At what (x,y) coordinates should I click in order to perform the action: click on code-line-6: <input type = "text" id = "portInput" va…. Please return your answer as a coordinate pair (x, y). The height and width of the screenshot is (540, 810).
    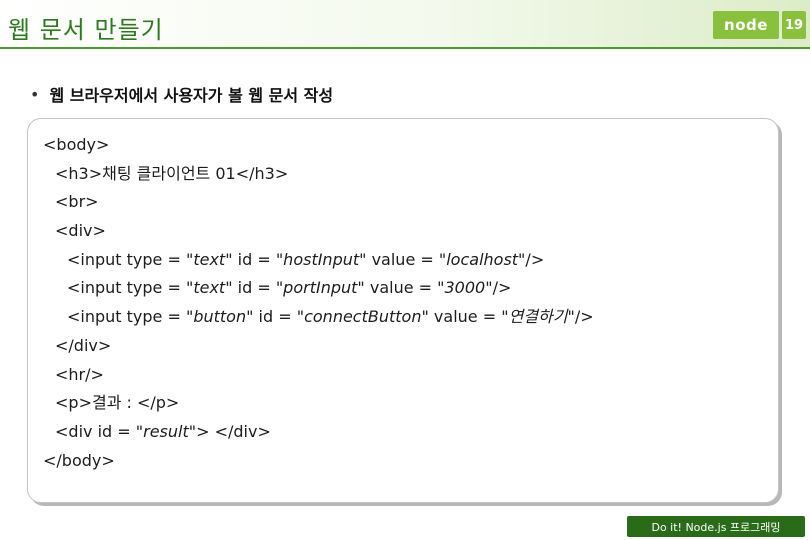
    Looking at the image, I should click on (403, 288).